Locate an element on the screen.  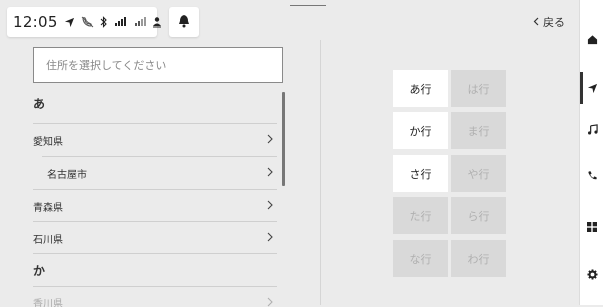
bluetooth-icon is located at coordinates (104, 22).